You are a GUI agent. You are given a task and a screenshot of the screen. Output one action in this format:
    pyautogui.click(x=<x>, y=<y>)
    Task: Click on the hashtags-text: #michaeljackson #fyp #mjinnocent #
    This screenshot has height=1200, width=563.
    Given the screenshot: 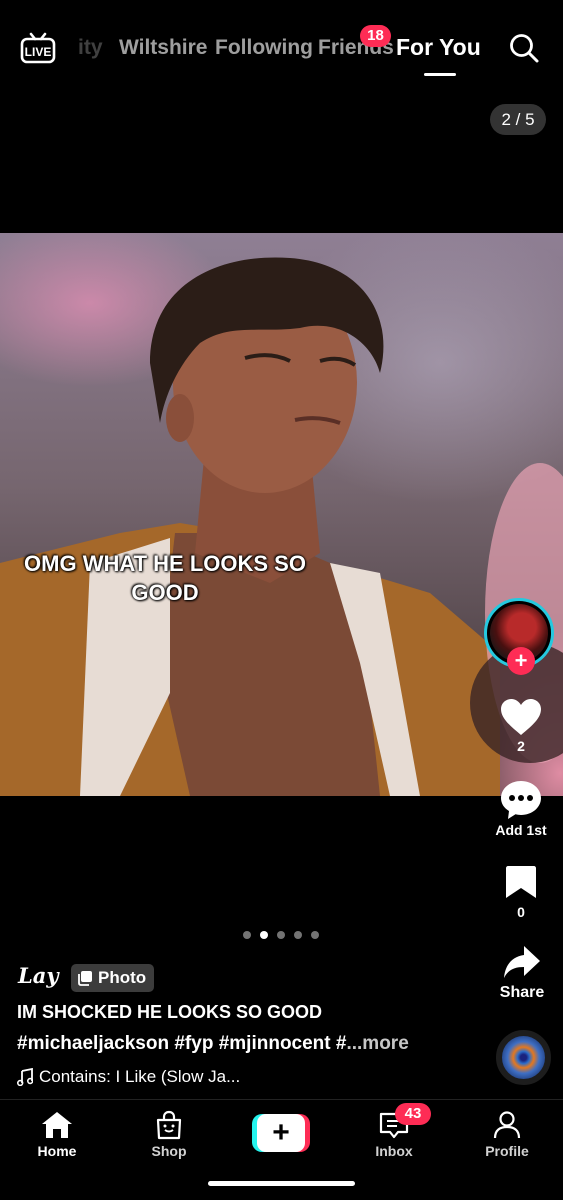 What is the action you would take?
    pyautogui.click(x=181, y=1043)
    